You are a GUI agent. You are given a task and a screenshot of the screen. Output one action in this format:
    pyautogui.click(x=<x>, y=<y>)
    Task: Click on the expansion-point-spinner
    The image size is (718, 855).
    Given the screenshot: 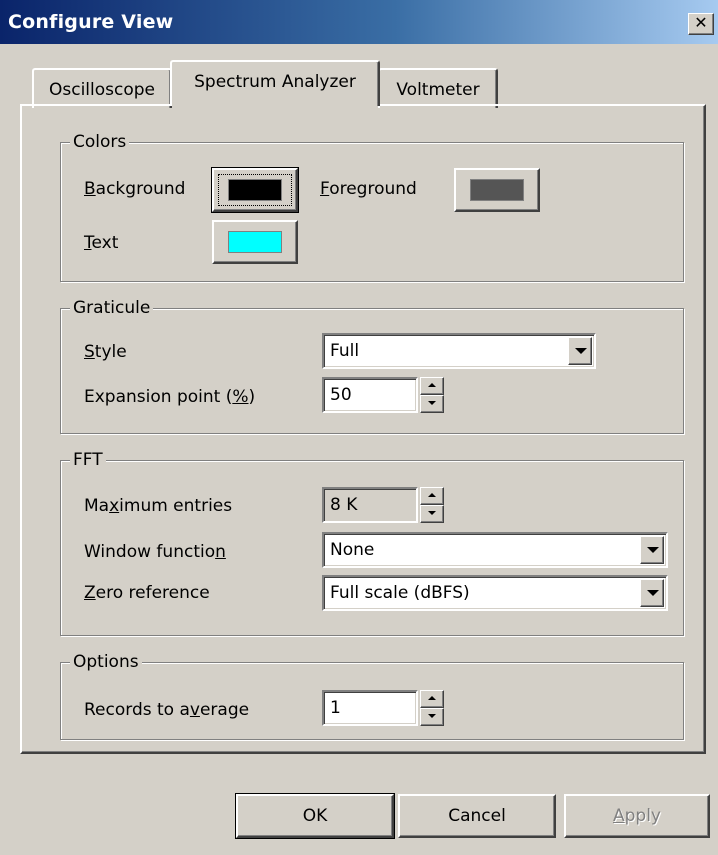 What is the action you would take?
    pyautogui.click(x=432, y=395)
    